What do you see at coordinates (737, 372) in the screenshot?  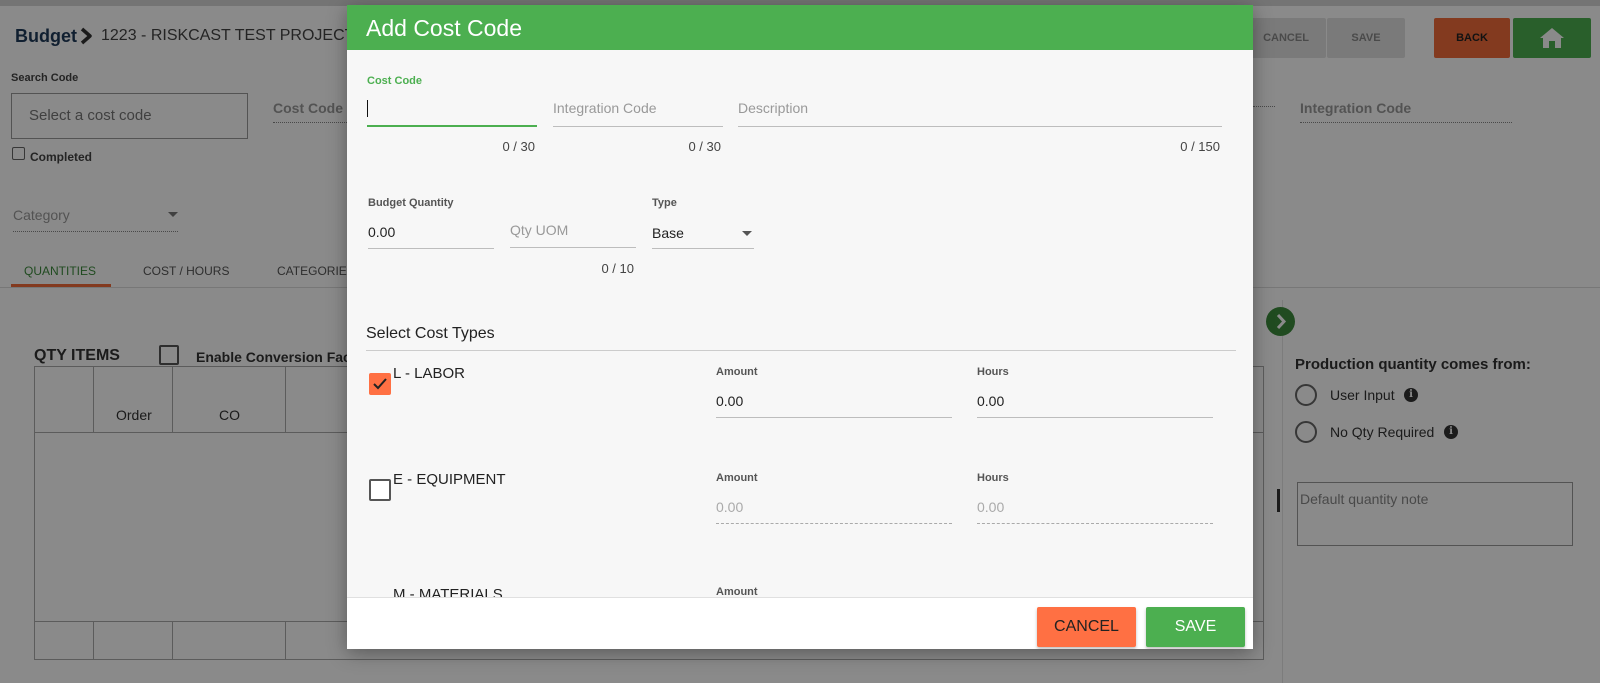 I see `labor-amount-label: Amount` at bounding box center [737, 372].